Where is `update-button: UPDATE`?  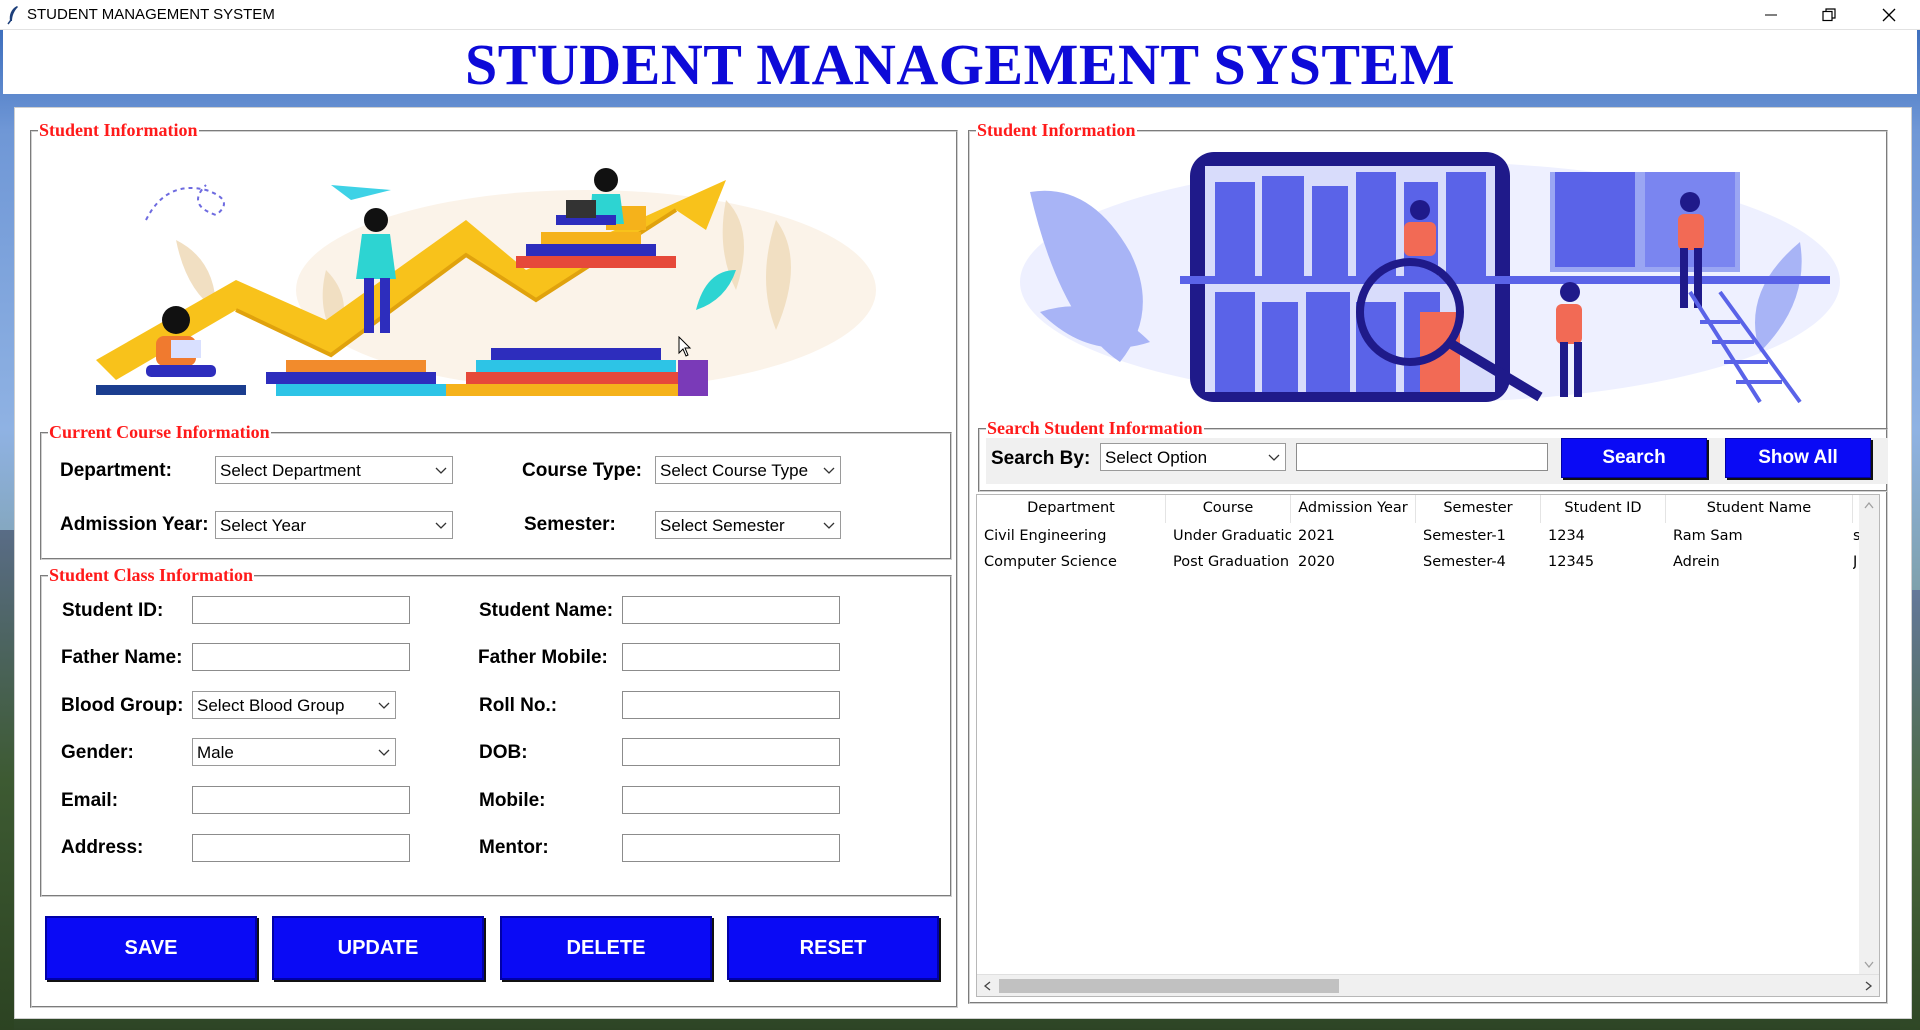 update-button: UPDATE is located at coordinates (378, 948).